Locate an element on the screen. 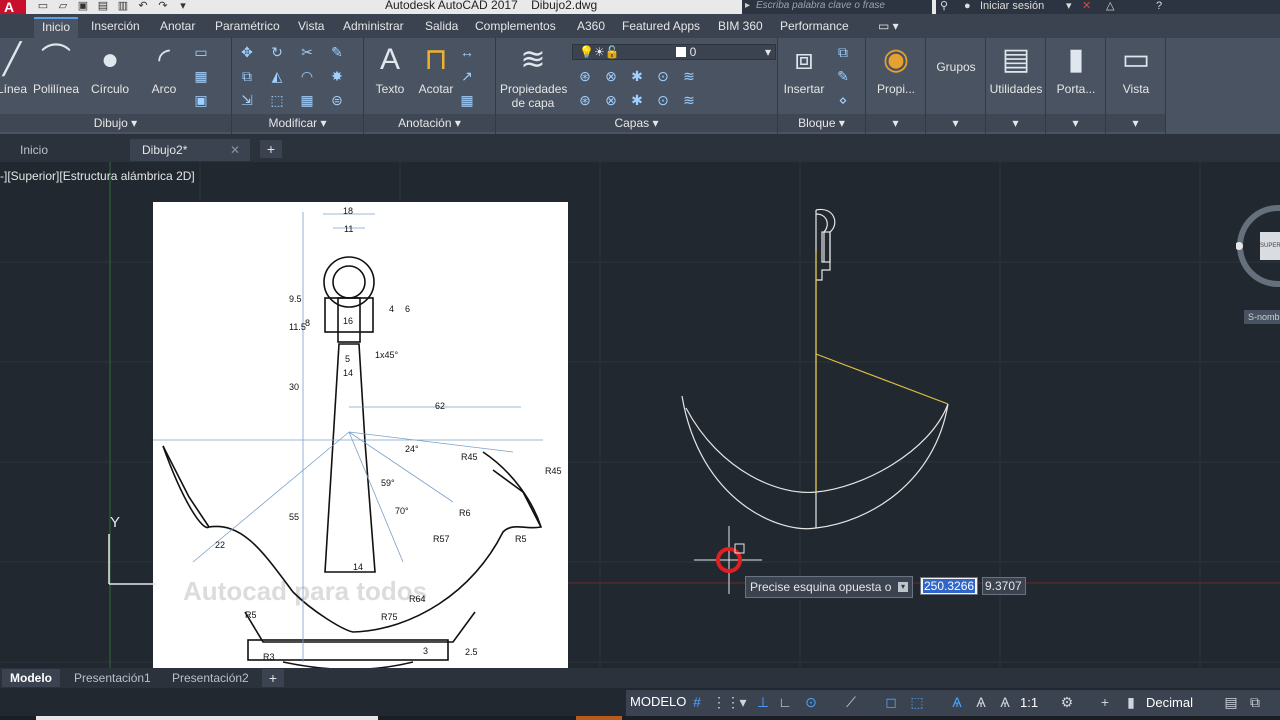 The width and height of the screenshot is (1280, 720). dynamic-input-x: 250.3266 is located at coordinates (949, 586).